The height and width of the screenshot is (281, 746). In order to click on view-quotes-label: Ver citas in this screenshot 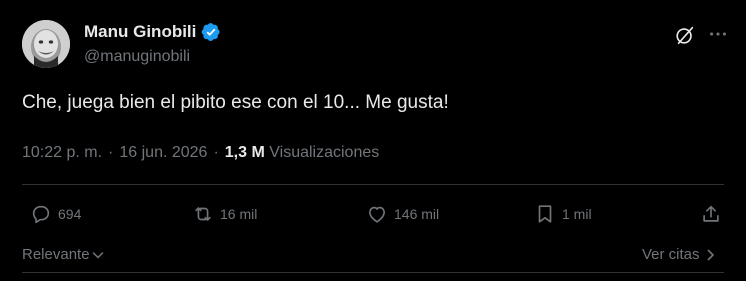, I will do `click(671, 254)`.